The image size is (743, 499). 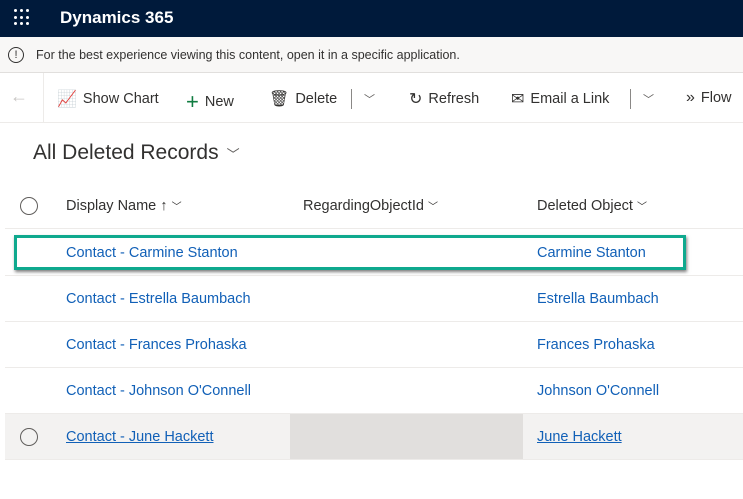 What do you see at coordinates (690, 97) in the screenshot?
I see `flow-icon: »` at bounding box center [690, 97].